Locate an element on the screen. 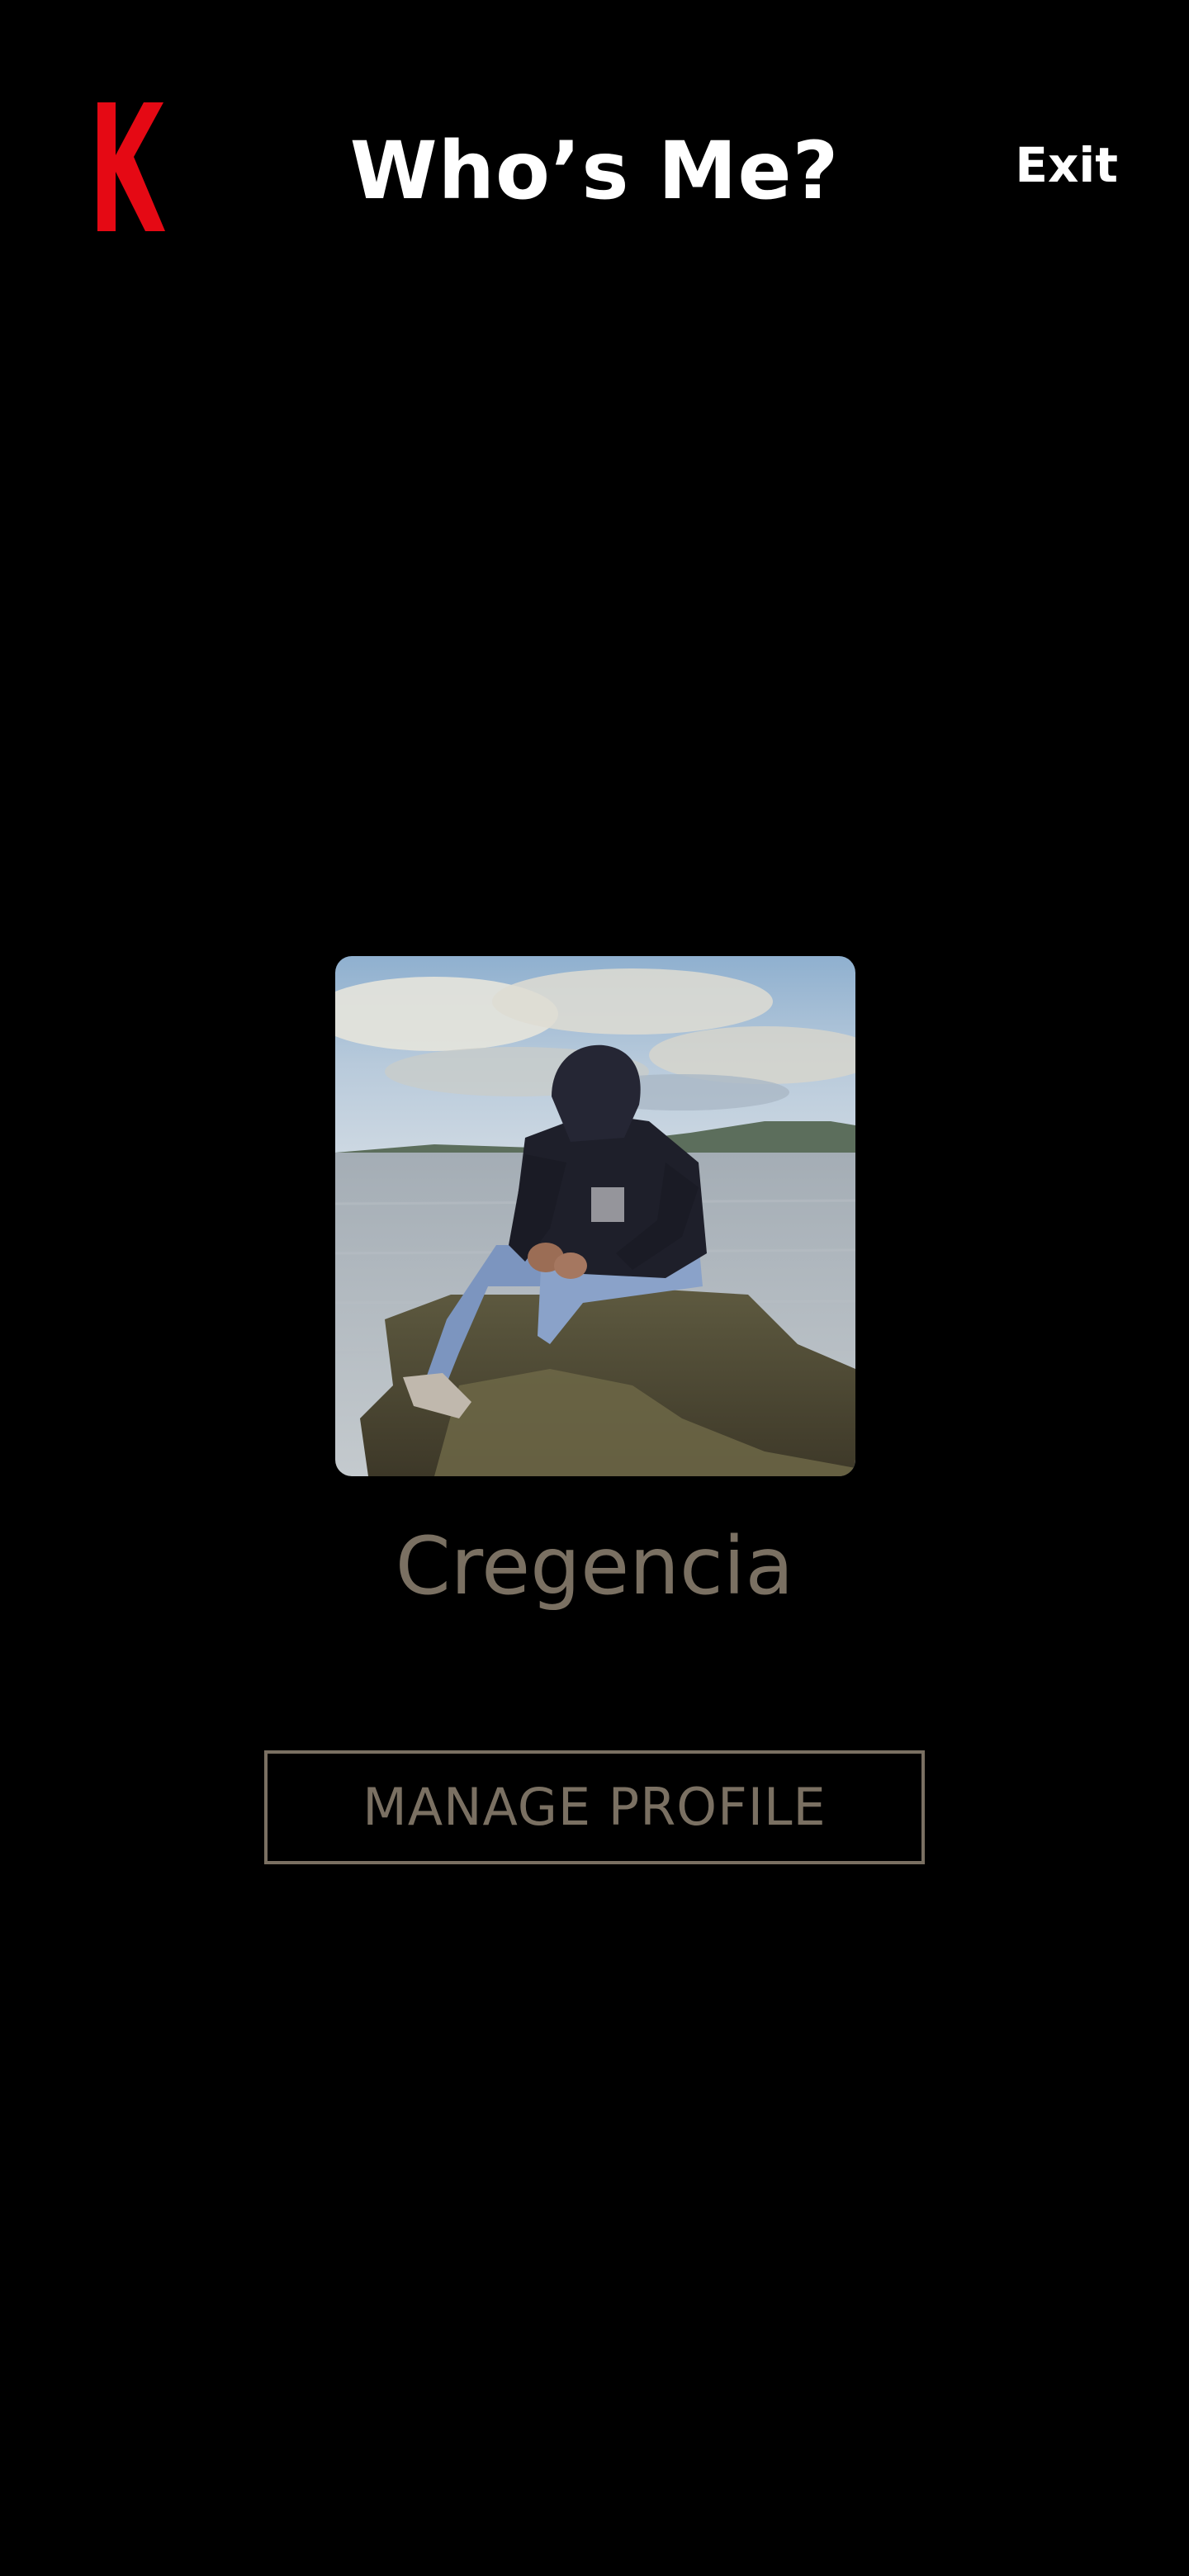 This screenshot has width=1189, height=2576. profile-name: Cregencia is located at coordinates (594, 1566).